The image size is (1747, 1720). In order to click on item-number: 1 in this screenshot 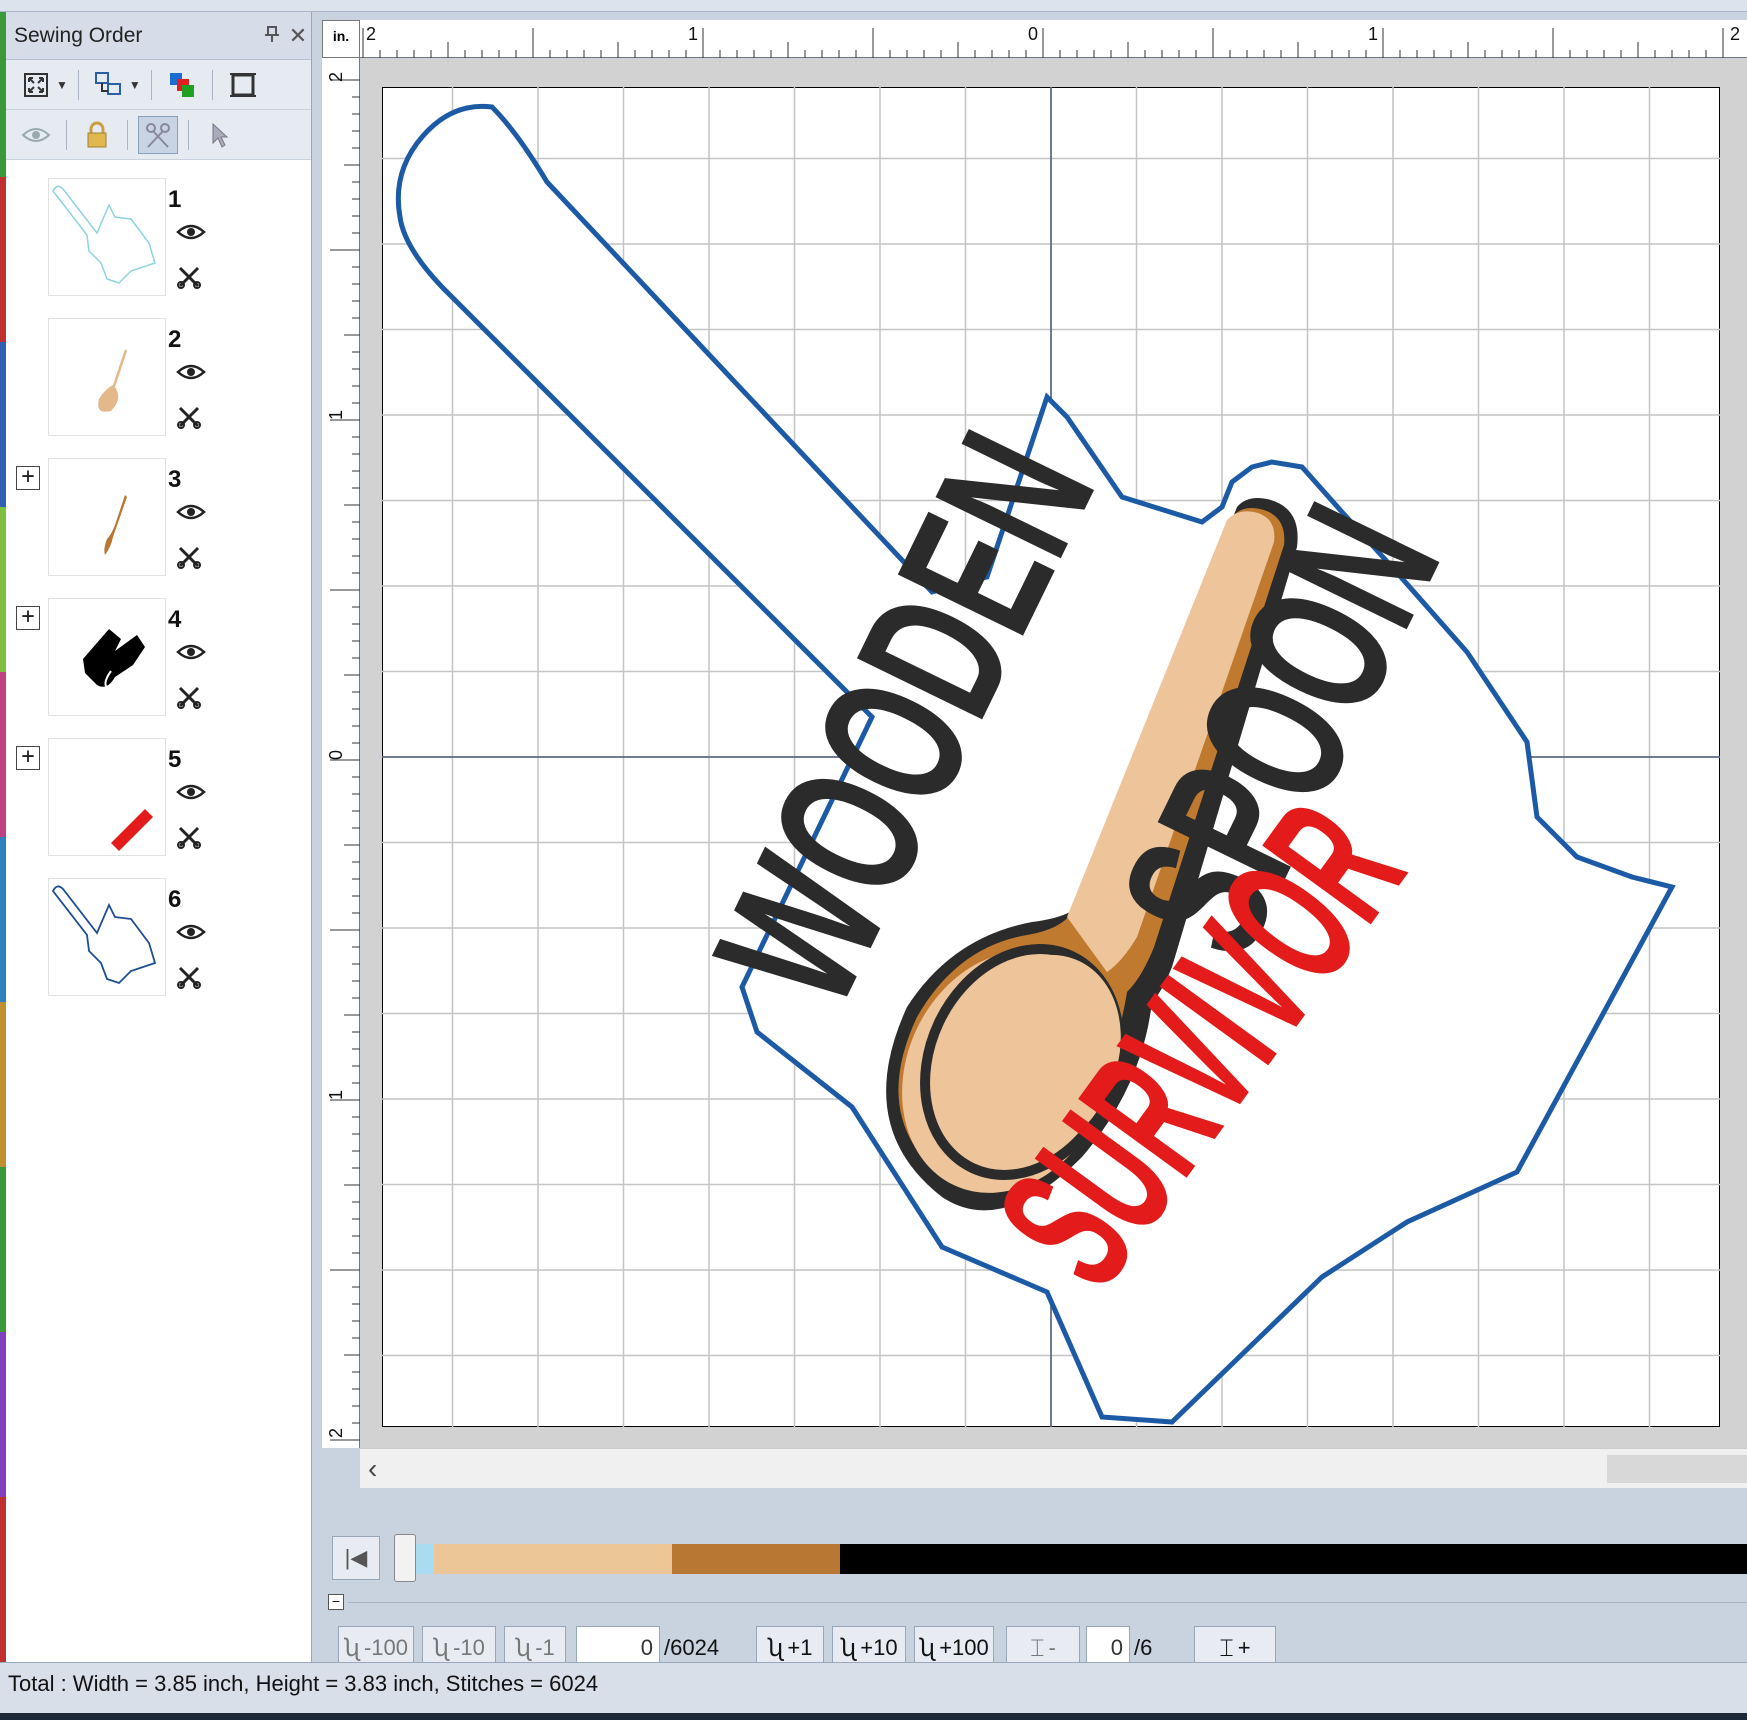, I will do `click(175, 199)`.